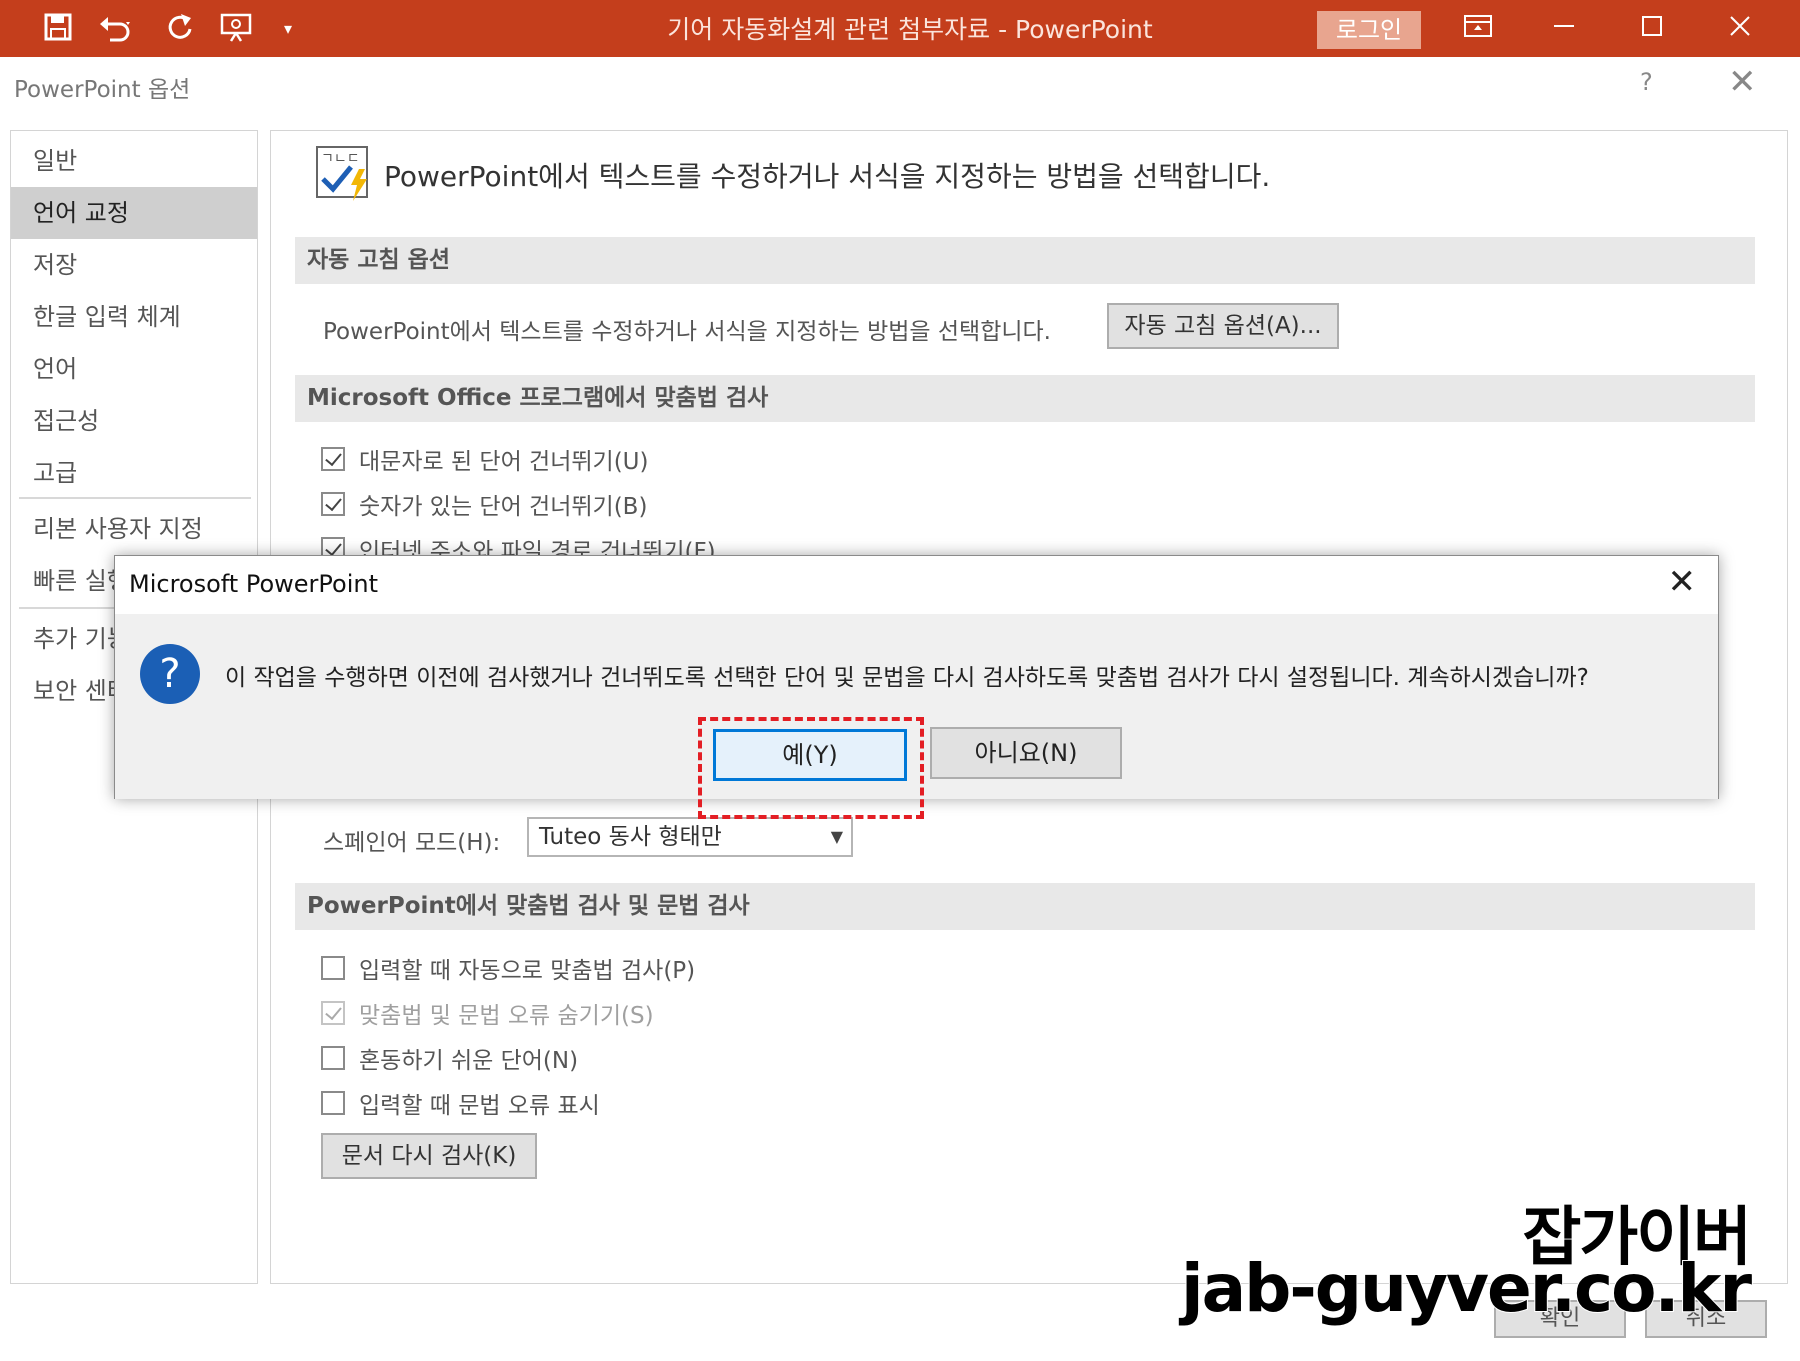 The image size is (1800, 1361). I want to click on title-bar: ▾ 기어 자동화설계 관련 첨부자료 - PowerPoint 로그인, so click(900, 28).